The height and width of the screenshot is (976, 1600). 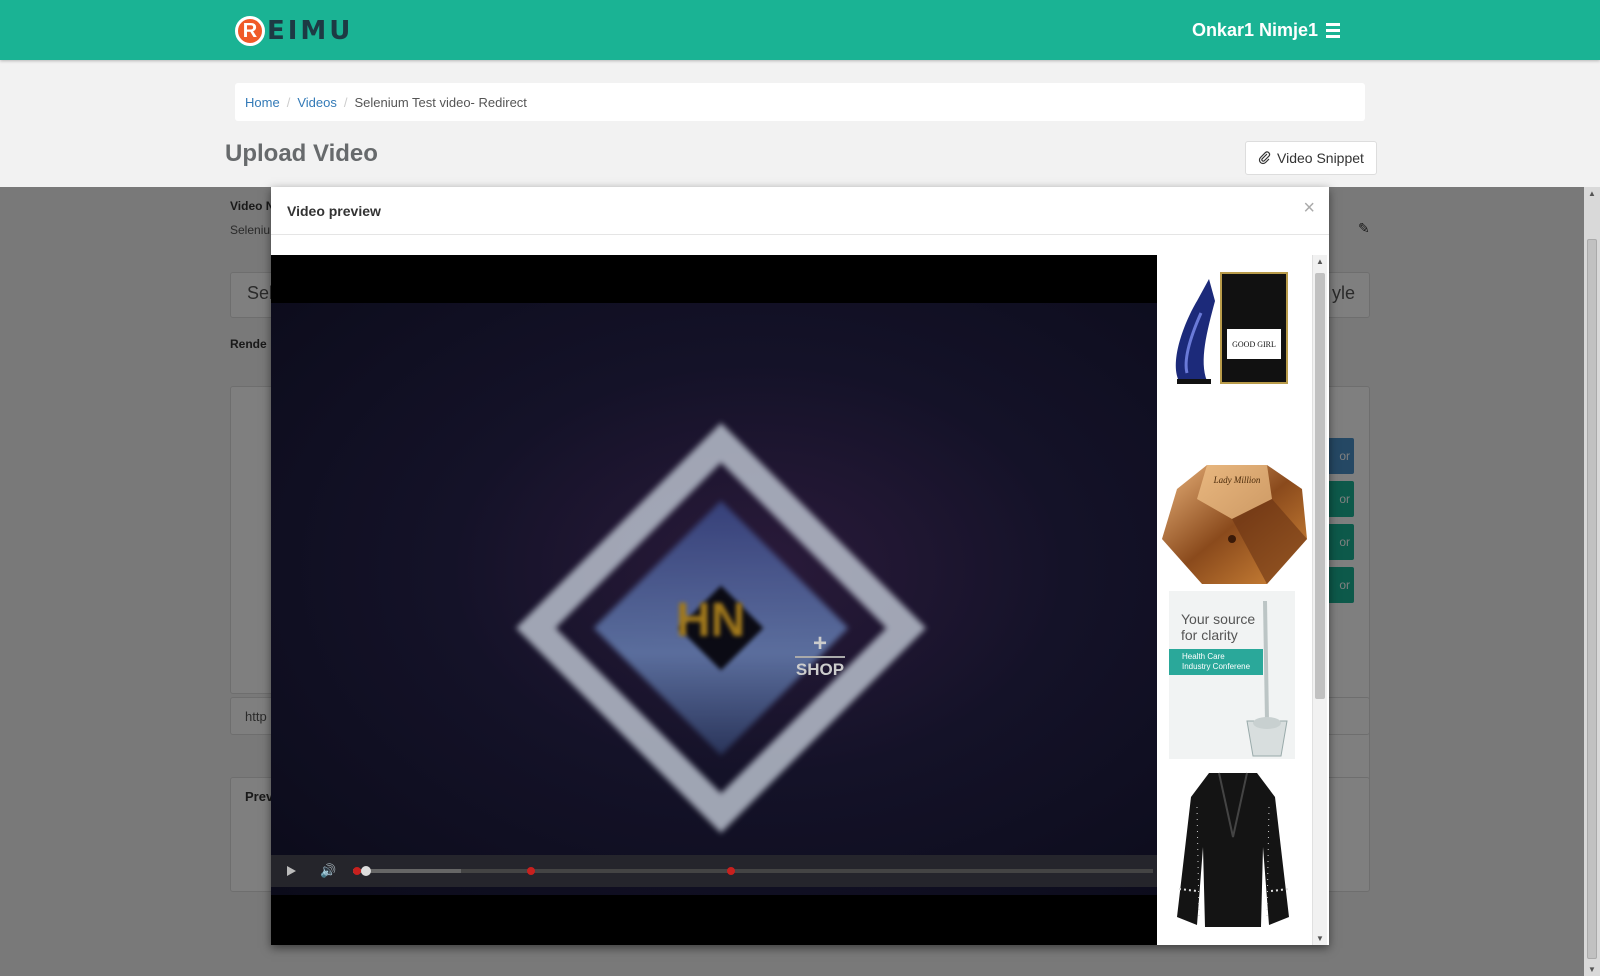 I want to click on blazer-image, so click(x=1233, y=849).